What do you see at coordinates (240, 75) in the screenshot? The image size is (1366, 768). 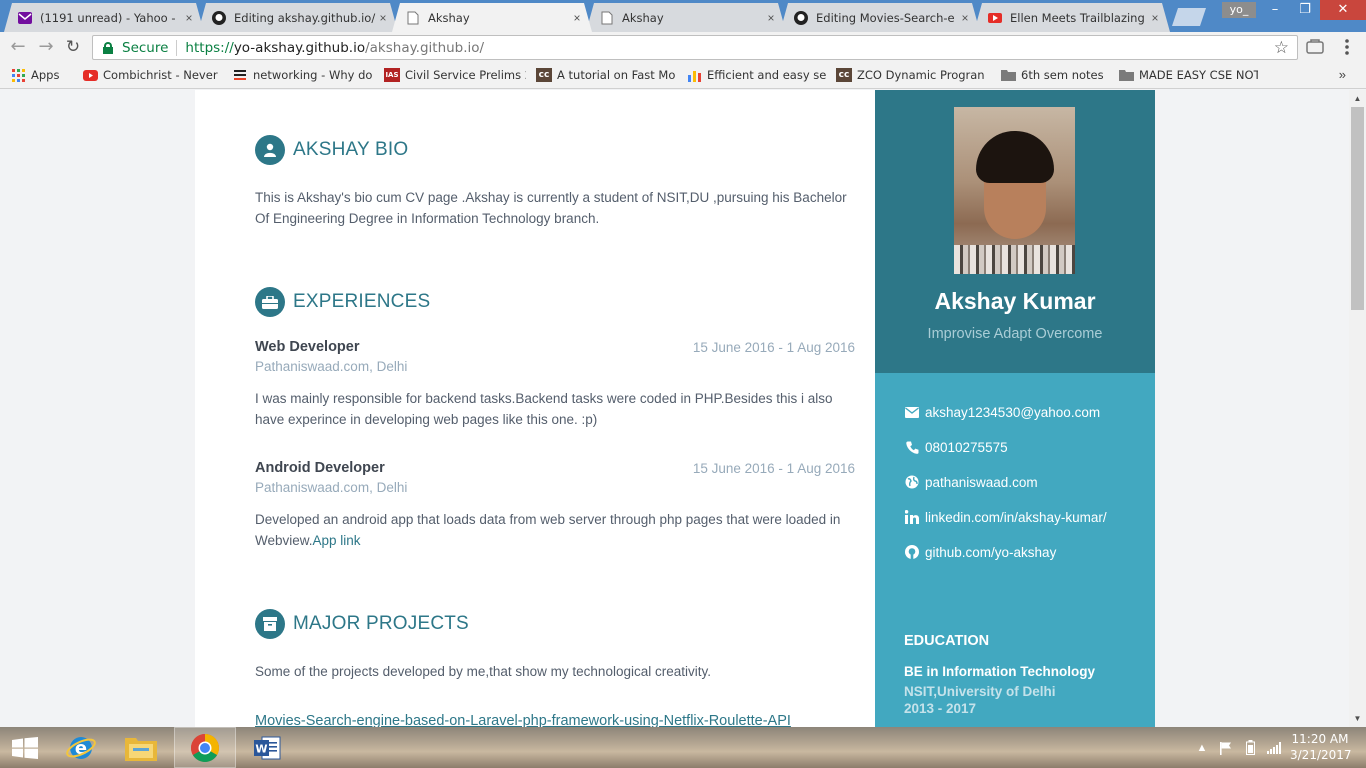 I see `stackoverflow-icon` at bounding box center [240, 75].